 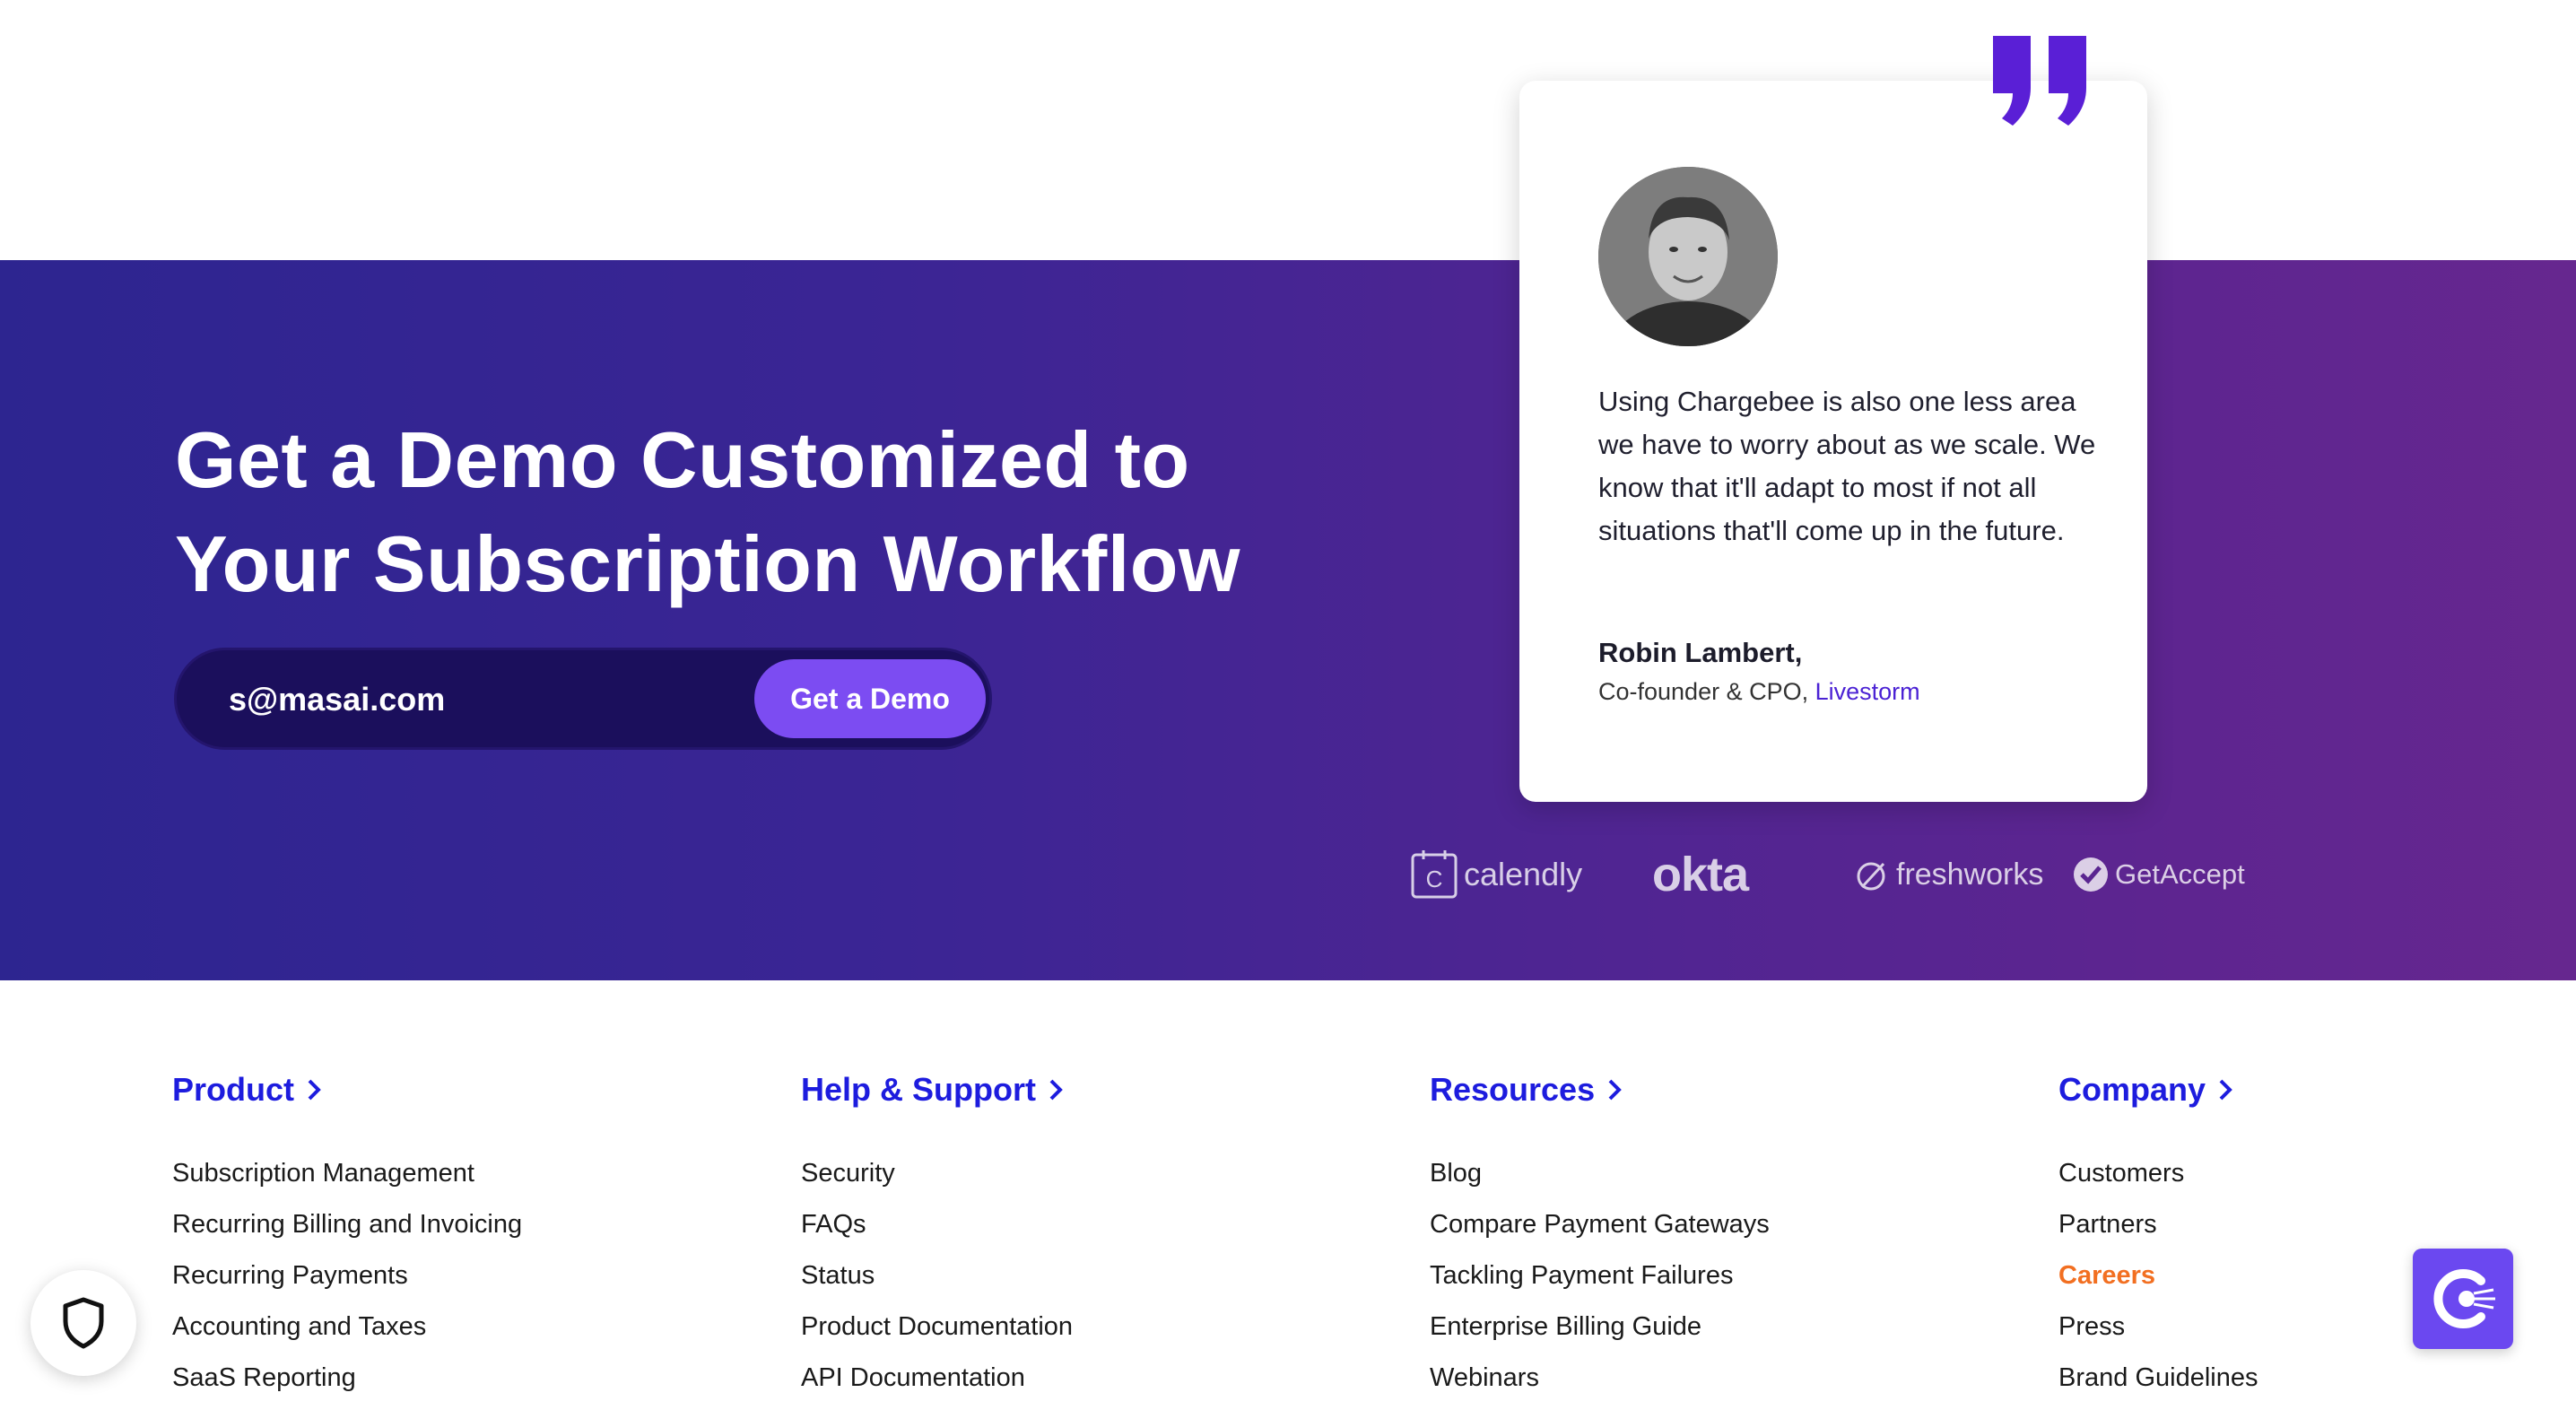 I want to click on getaccept-wordmark: GetAccept, so click(x=2180, y=874).